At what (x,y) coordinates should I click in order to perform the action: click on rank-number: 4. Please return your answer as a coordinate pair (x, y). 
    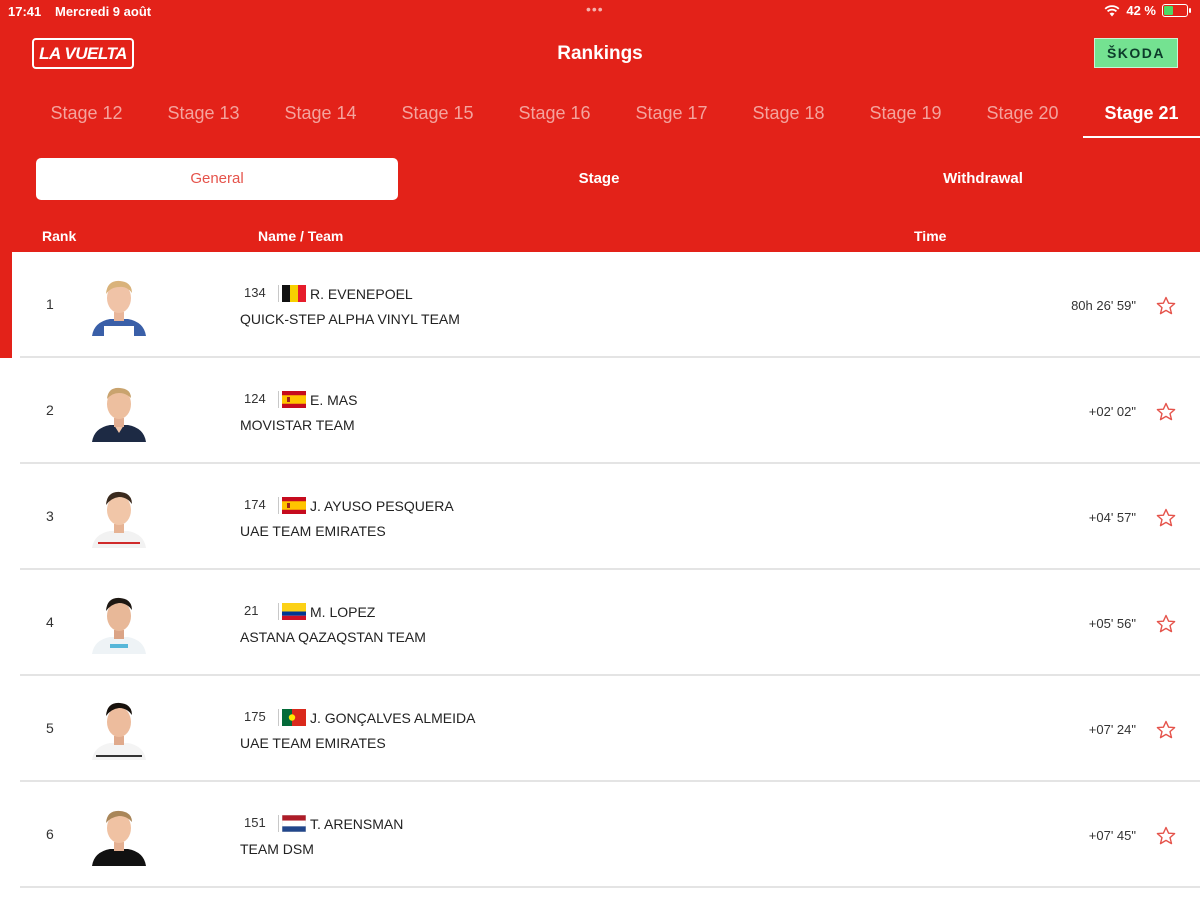
    Looking at the image, I should click on (50, 622).